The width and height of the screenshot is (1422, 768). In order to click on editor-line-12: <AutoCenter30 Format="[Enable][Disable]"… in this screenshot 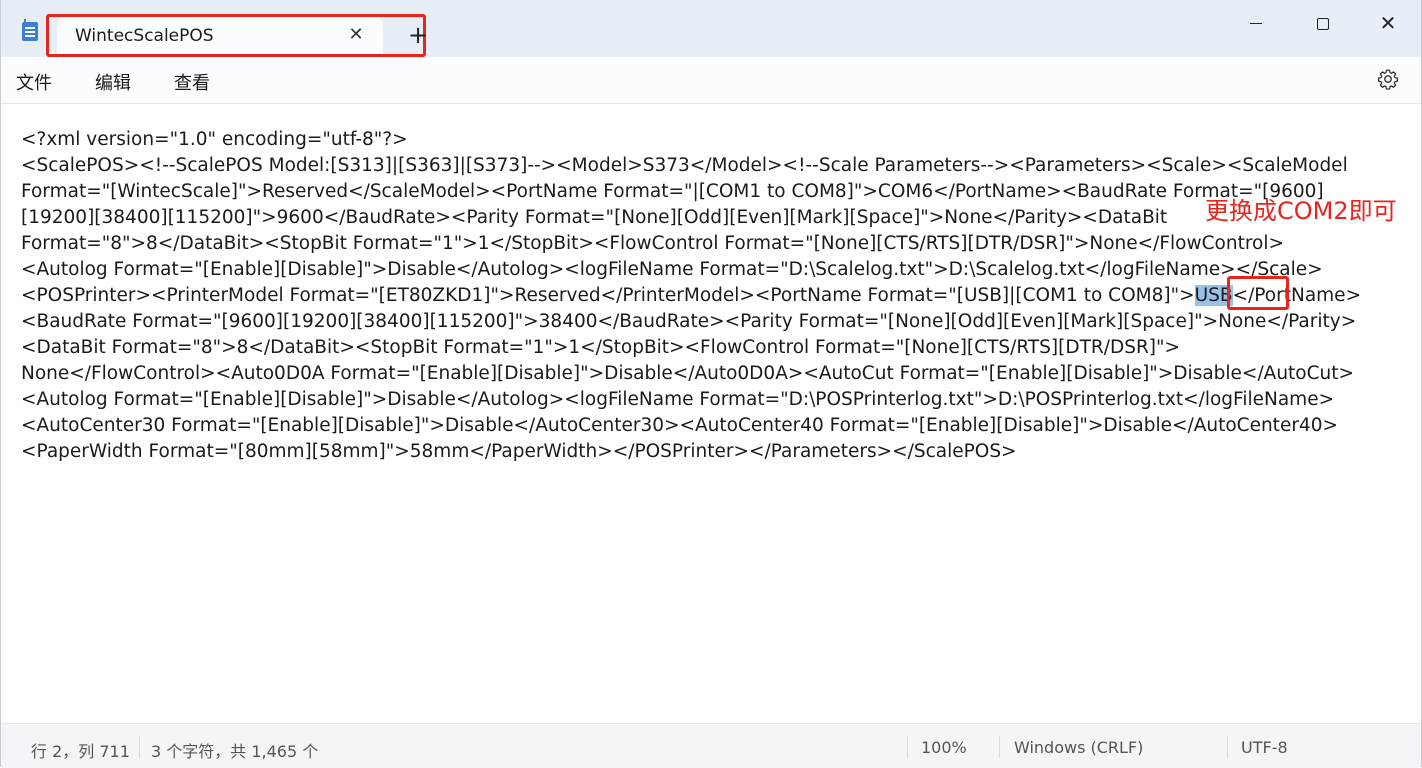, I will do `click(679, 425)`.